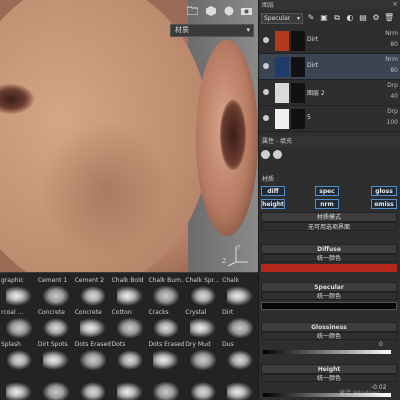 The width and height of the screenshot is (400, 400). What do you see at coordinates (384, 204) in the screenshot?
I see `channel-toggle-emiss: emiss` at bounding box center [384, 204].